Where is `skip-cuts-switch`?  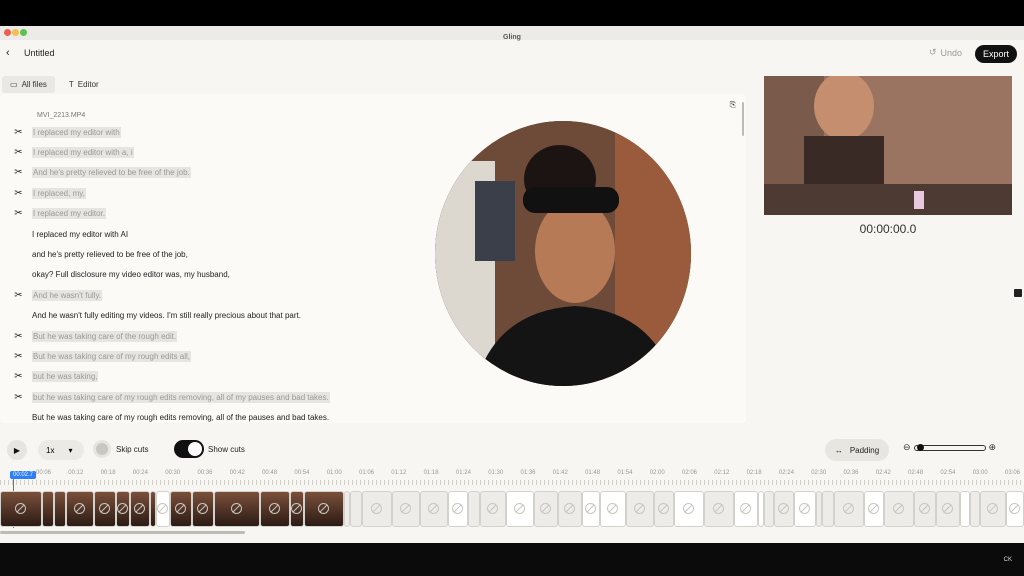
skip-cuts-switch is located at coordinates (102, 449).